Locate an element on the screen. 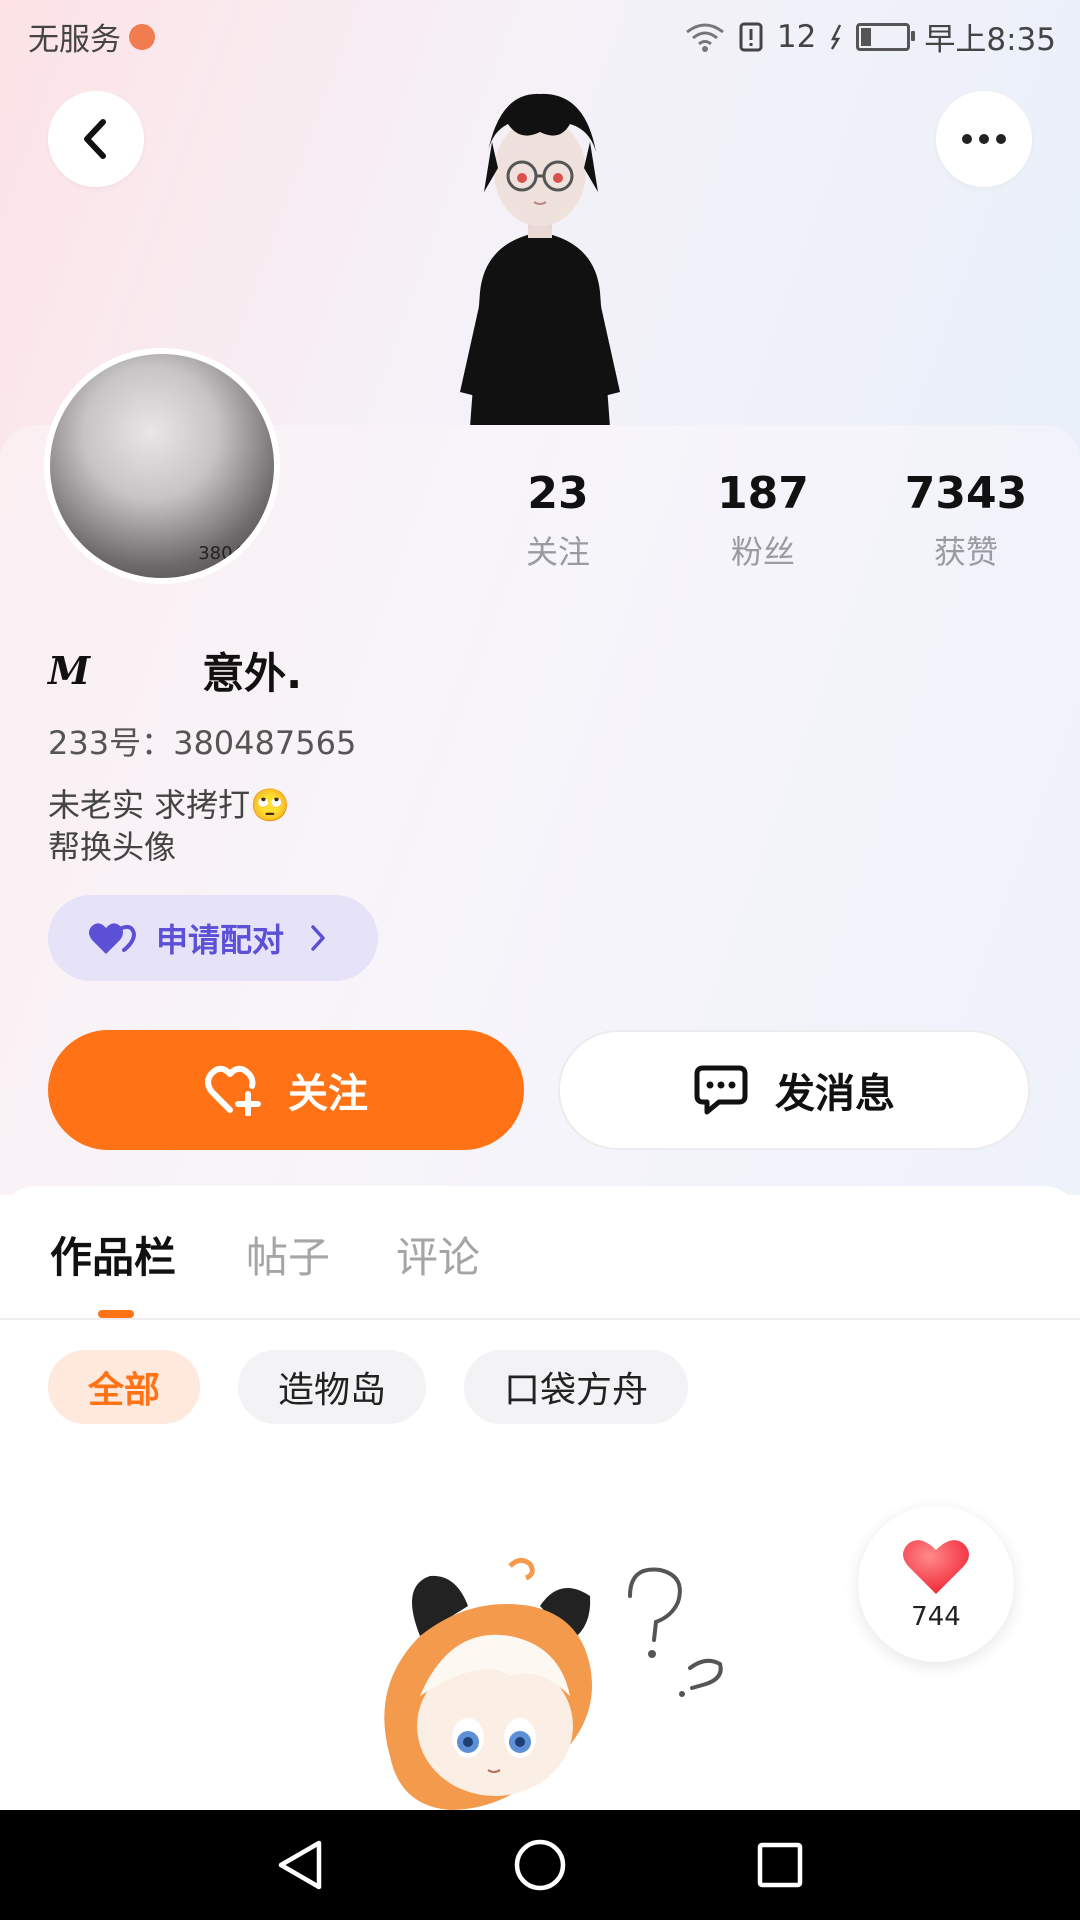 The height and width of the screenshot is (1920, 1080). wifi-icon is located at coordinates (705, 37).